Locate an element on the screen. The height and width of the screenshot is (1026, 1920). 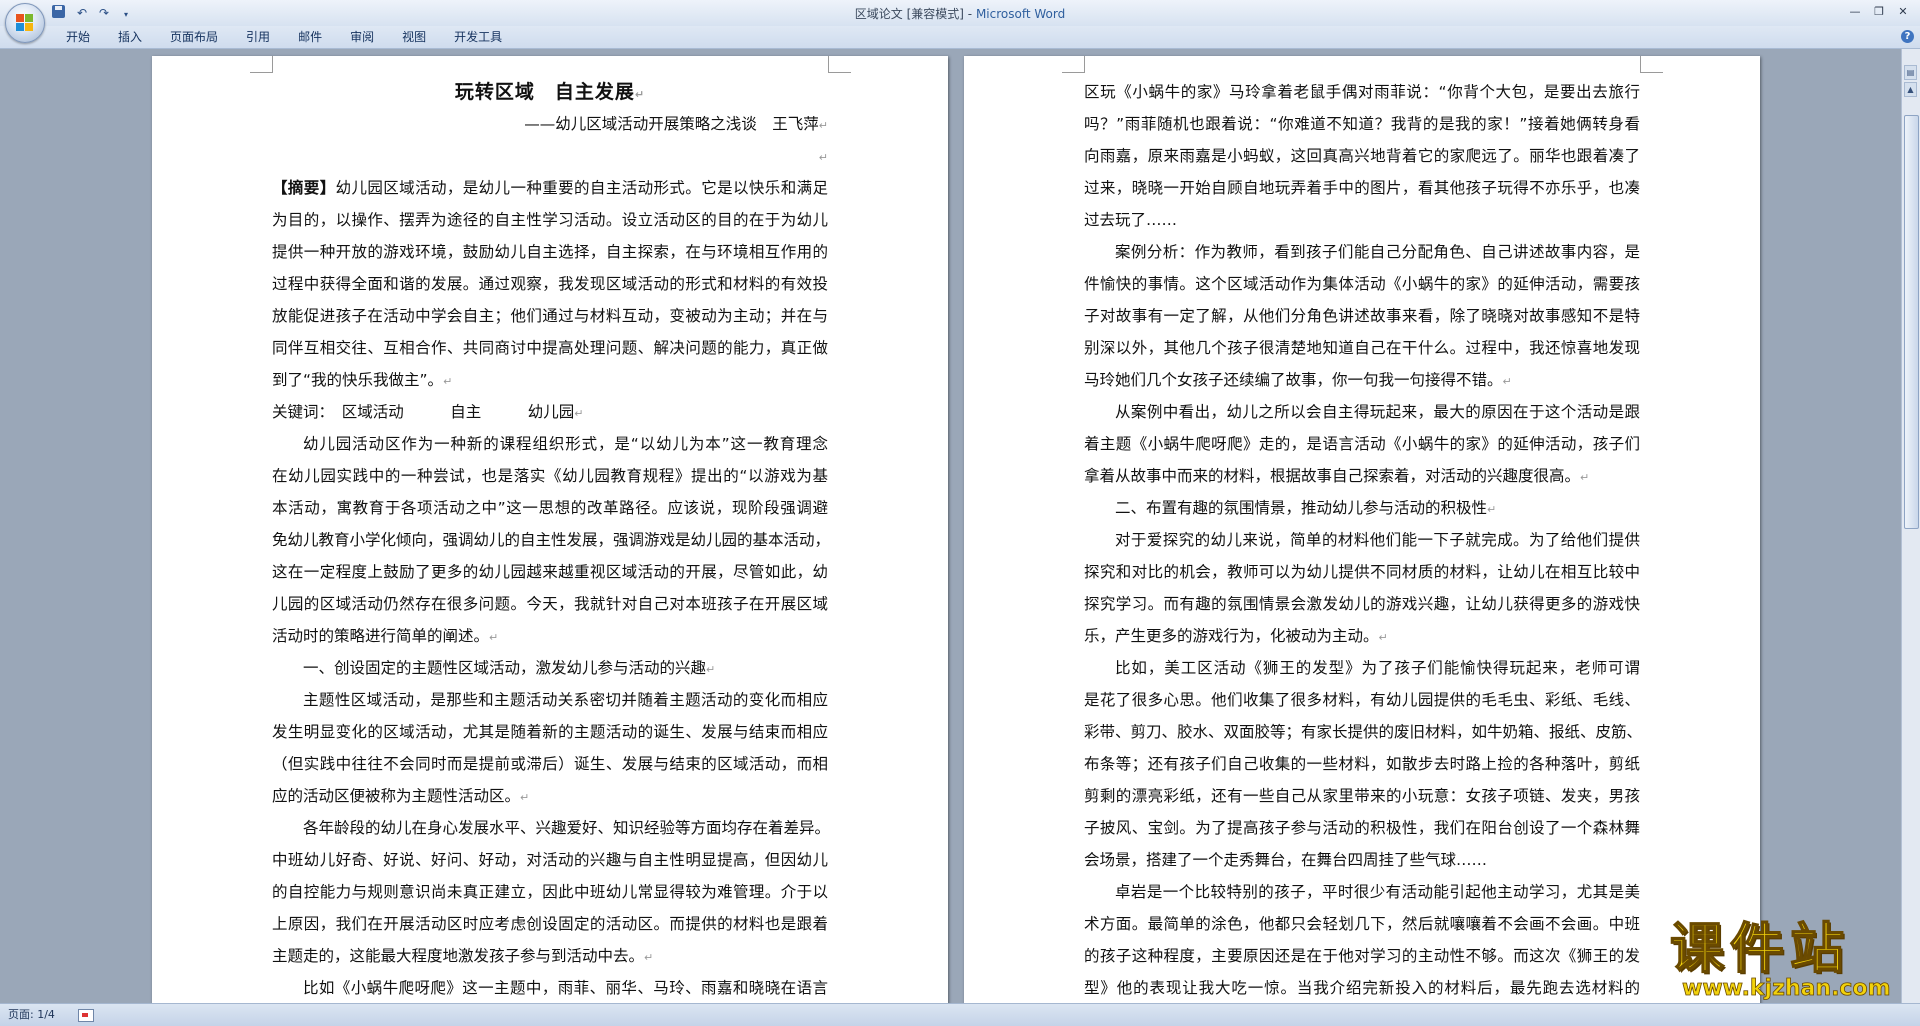
compat-mode: [兼容模式] is located at coordinates (935, 14).